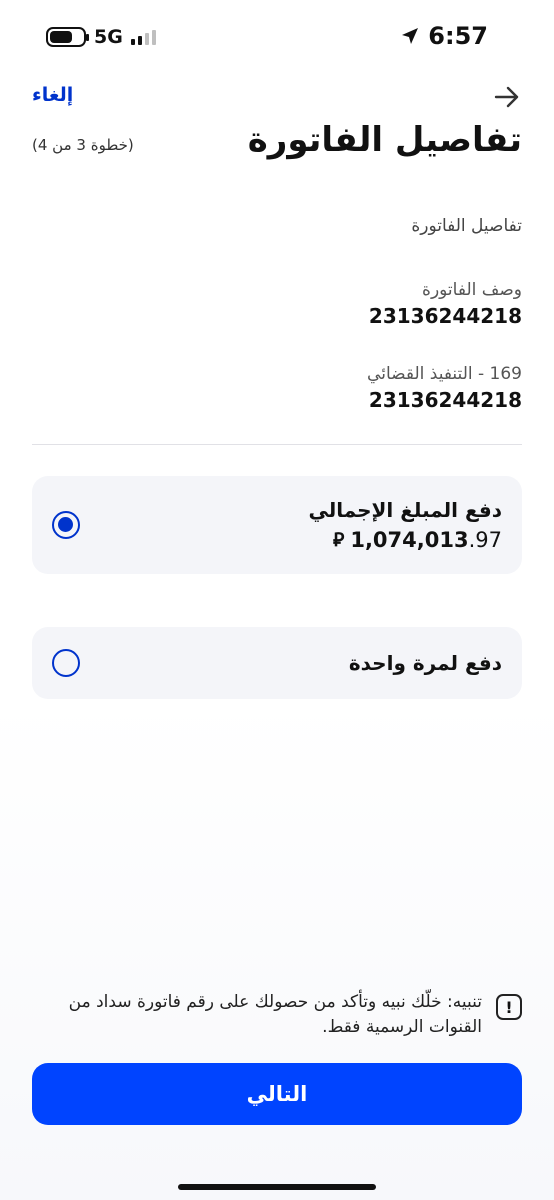 The height and width of the screenshot is (1200, 554). I want to click on radio-selected, so click(66, 525).